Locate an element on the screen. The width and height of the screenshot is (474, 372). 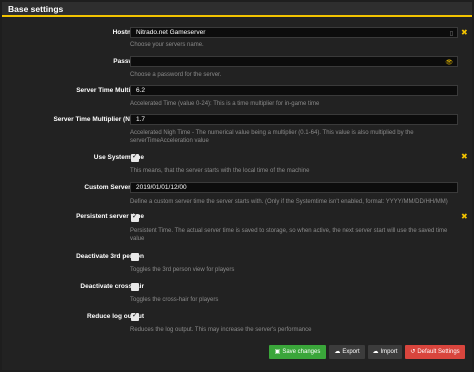
hostname-help: Choose your servers name. is located at coordinates (167, 45).